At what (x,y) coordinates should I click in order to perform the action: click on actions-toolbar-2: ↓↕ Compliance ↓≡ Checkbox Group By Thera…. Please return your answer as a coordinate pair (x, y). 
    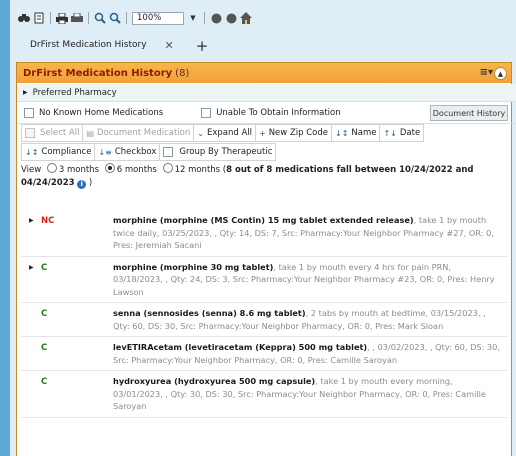
    Looking at the image, I should click on (241, 152).